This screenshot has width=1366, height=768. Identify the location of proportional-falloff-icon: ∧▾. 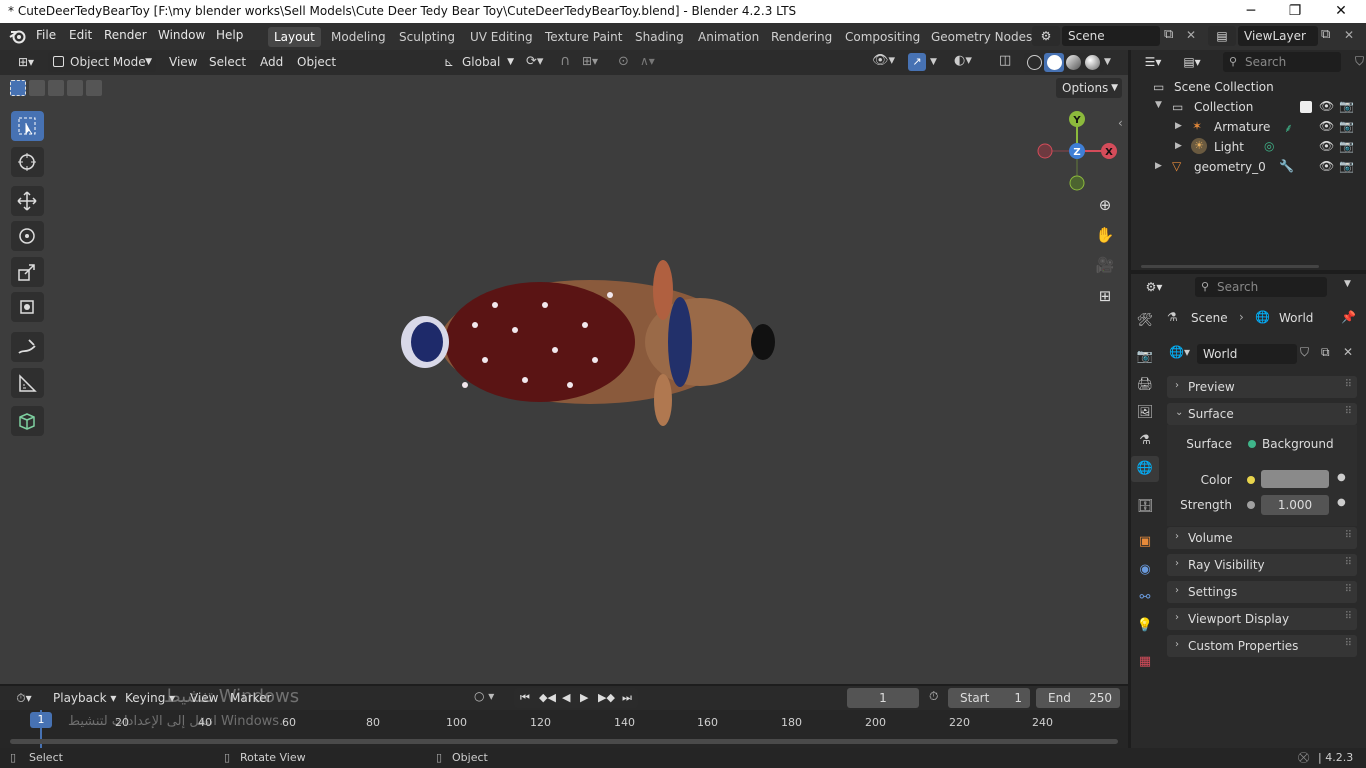
(653, 63).